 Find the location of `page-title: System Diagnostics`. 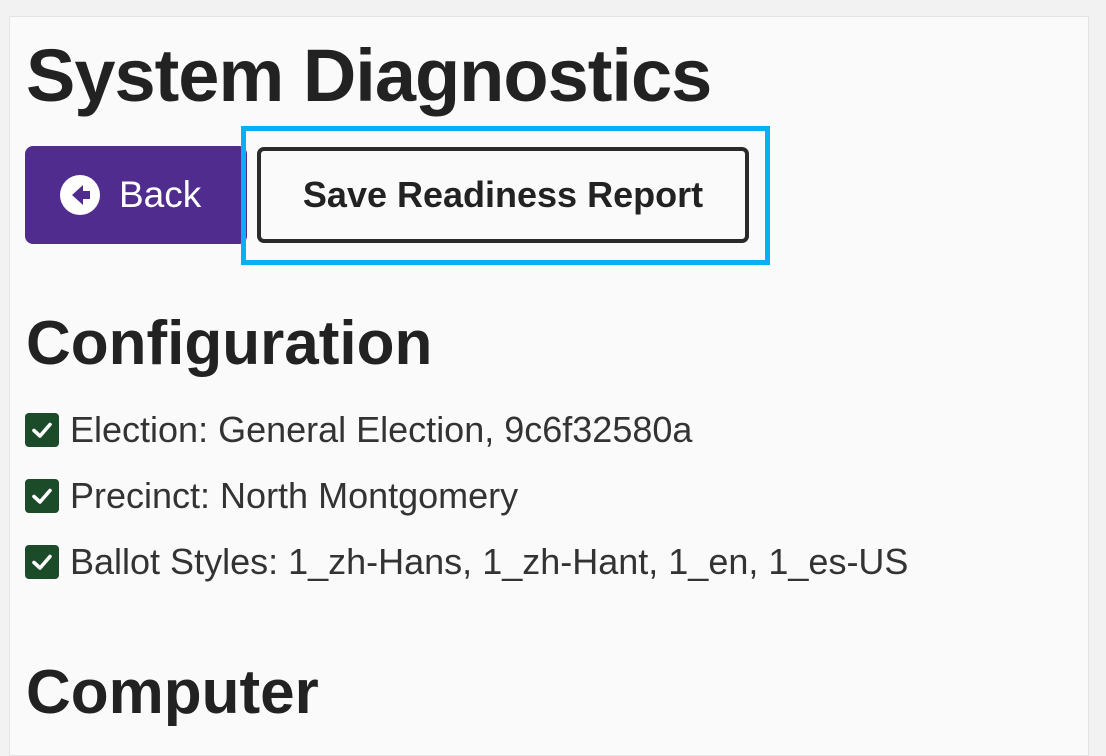

page-title: System Diagnostics is located at coordinates (369, 75).